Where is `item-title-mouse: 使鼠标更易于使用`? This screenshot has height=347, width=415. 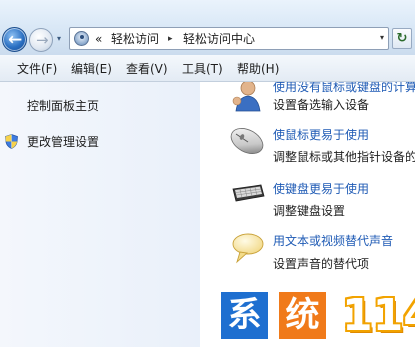
item-title-mouse: 使鼠标更易于使用 is located at coordinates (321, 135).